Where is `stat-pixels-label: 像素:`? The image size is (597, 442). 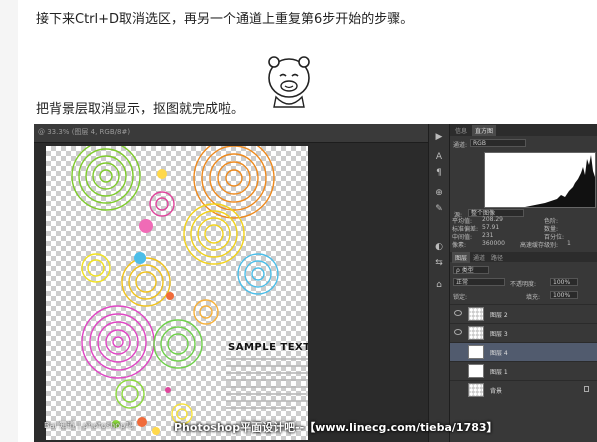
stat-pixels-label: 像素: is located at coordinates (459, 245).